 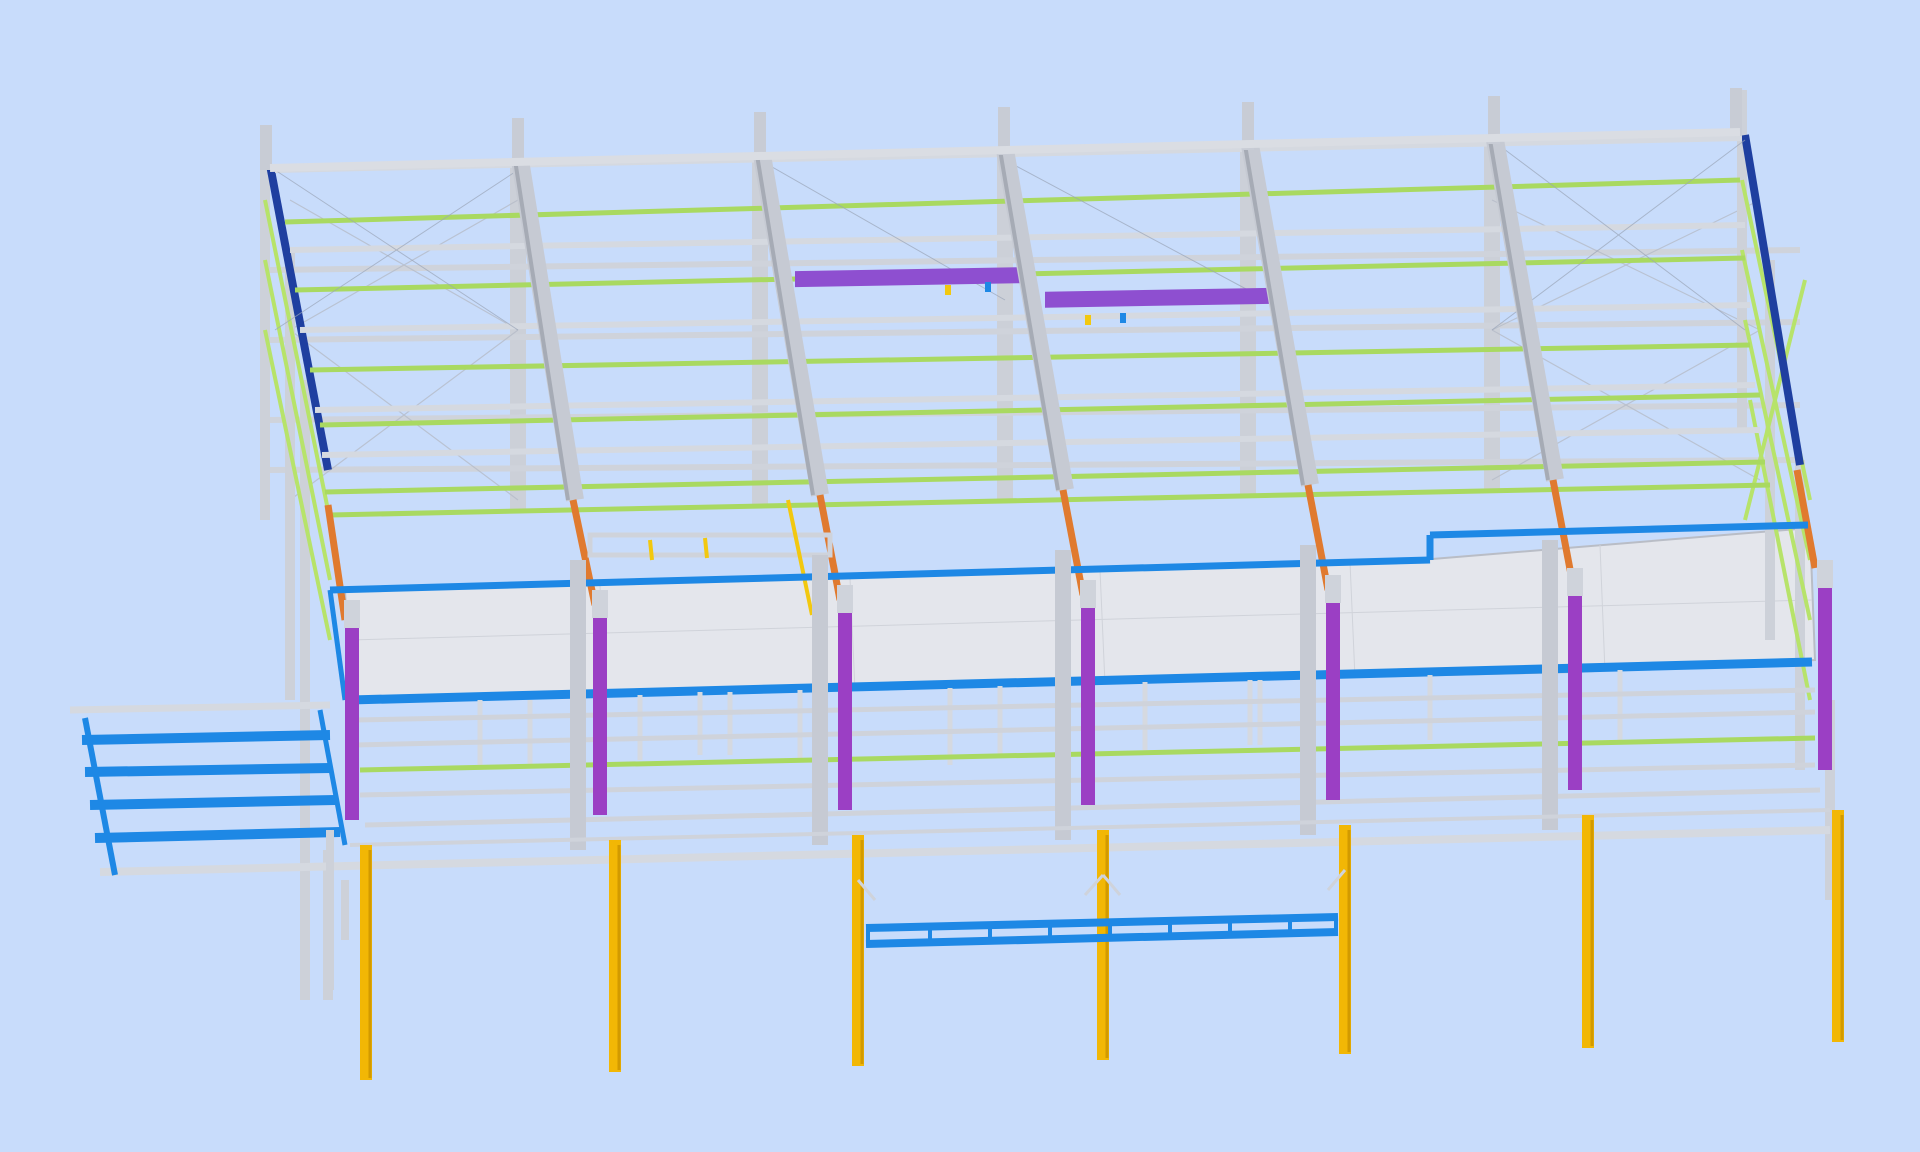 What do you see at coordinates (1786, 495) in the screenshot?
I see `right-end-wall` at bounding box center [1786, 495].